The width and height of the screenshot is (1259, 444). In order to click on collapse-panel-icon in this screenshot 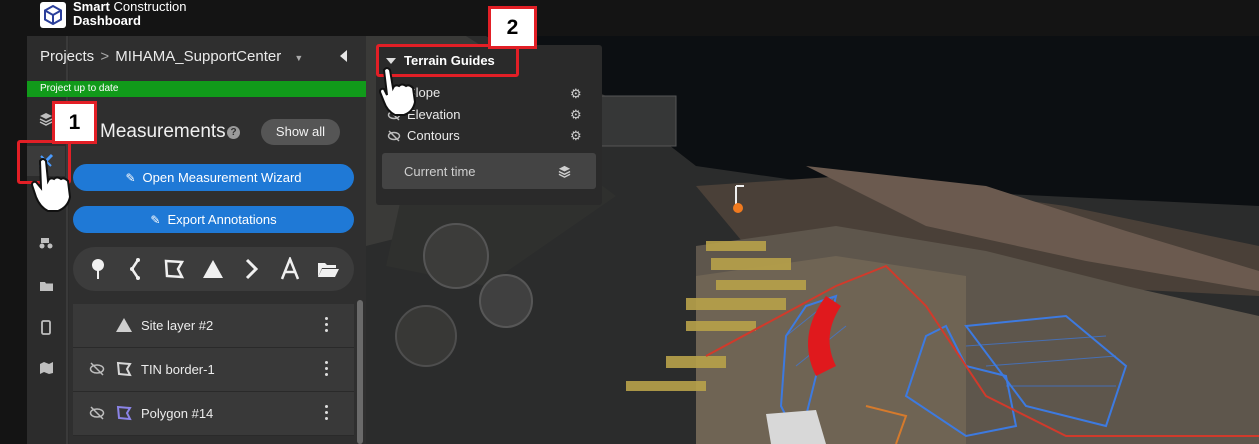, I will do `click(343, 56)`.